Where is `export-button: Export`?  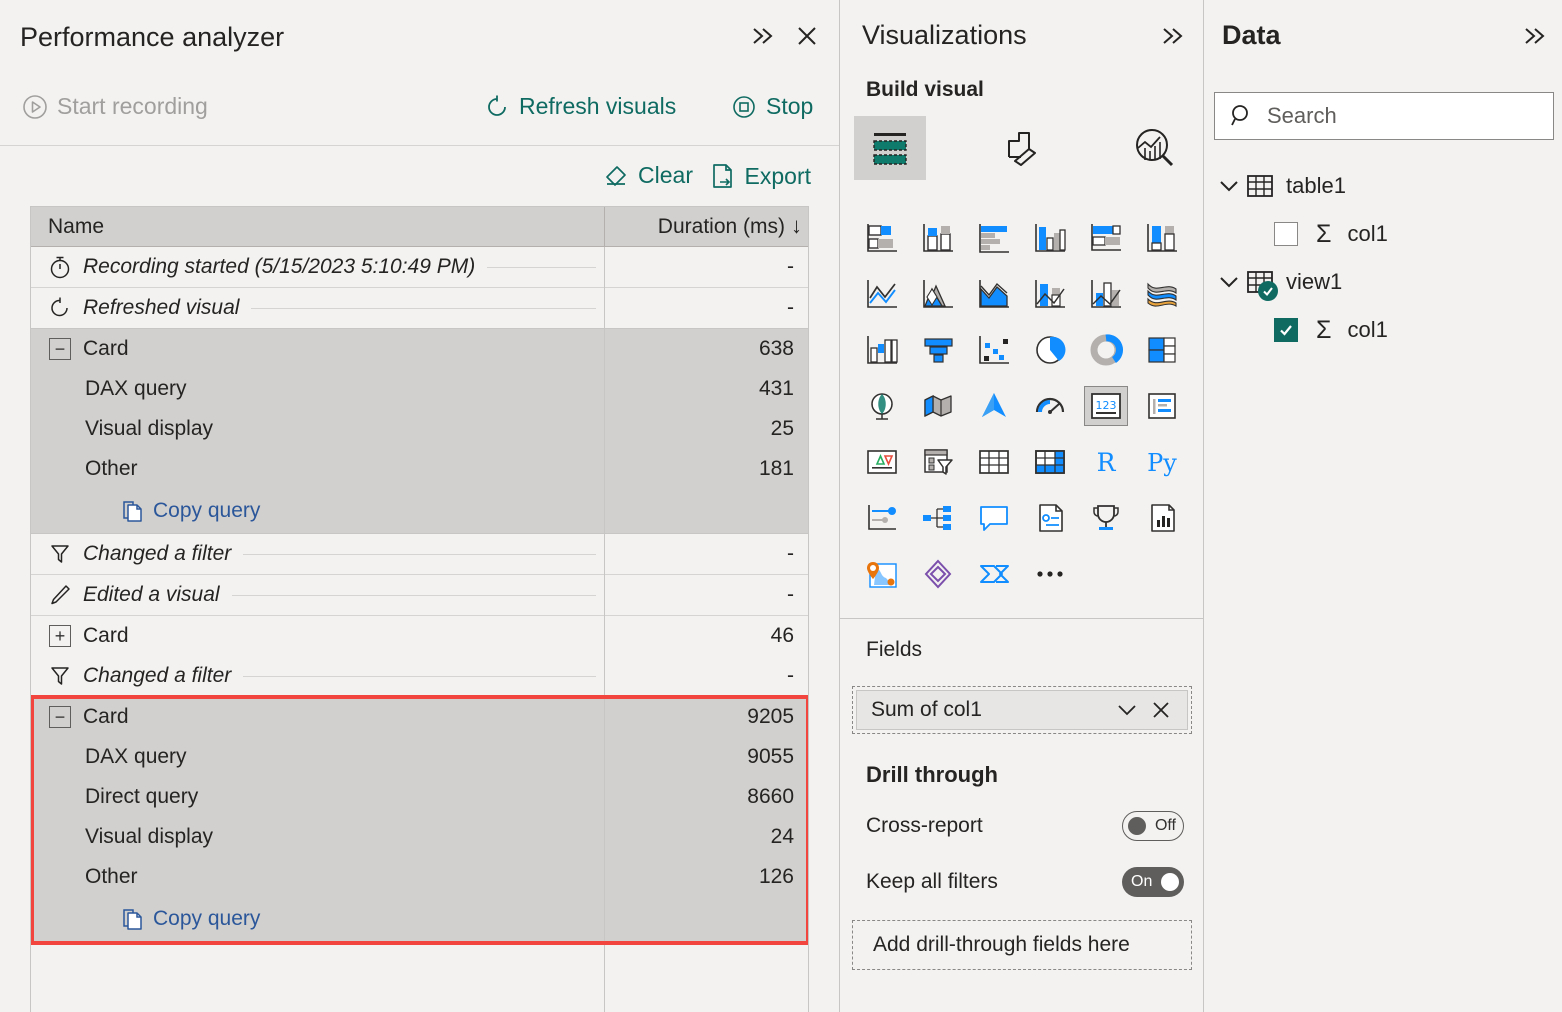 export-button: Export is located at coordinates (760, 176).